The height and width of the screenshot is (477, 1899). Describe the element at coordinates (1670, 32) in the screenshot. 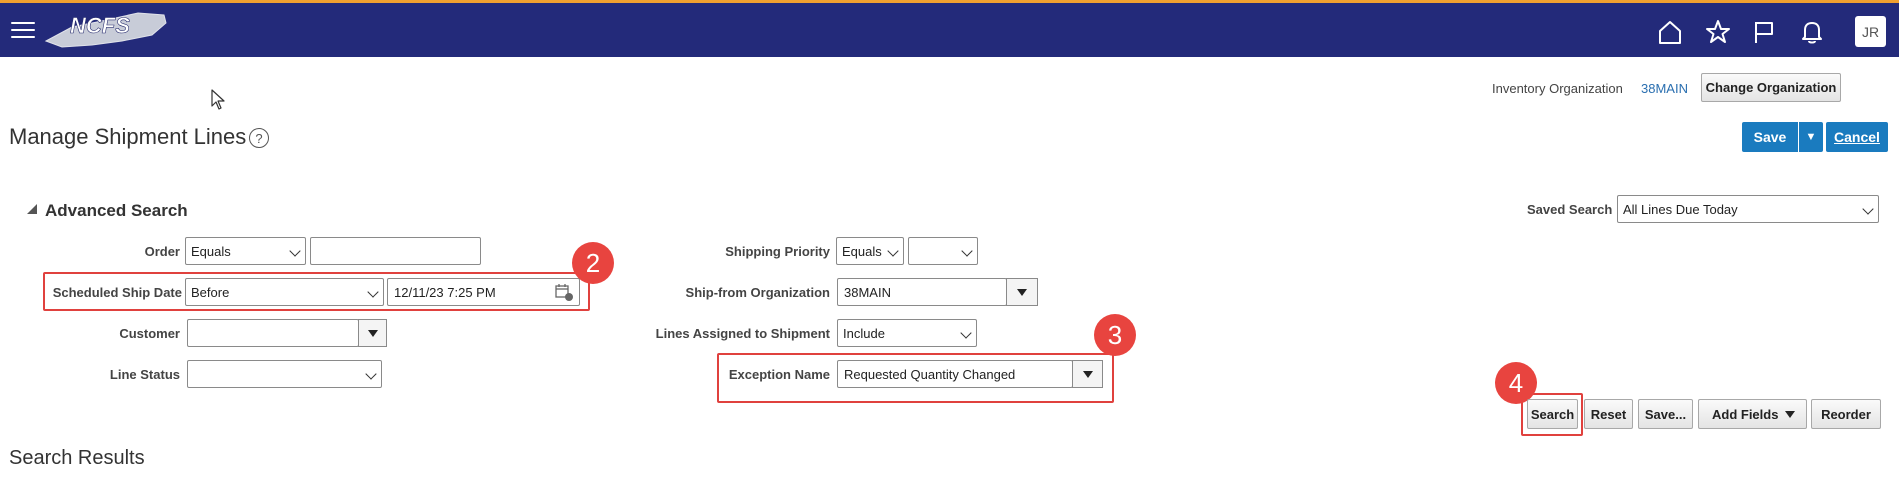

I see `home-icon` at that location.